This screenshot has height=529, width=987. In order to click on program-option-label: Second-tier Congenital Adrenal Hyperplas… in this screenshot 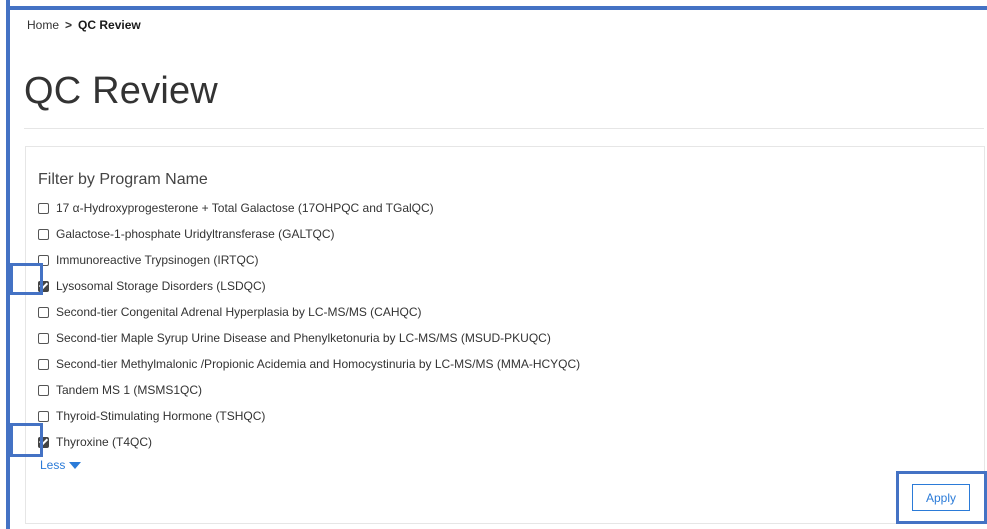, I will do `click(239, 312)`.